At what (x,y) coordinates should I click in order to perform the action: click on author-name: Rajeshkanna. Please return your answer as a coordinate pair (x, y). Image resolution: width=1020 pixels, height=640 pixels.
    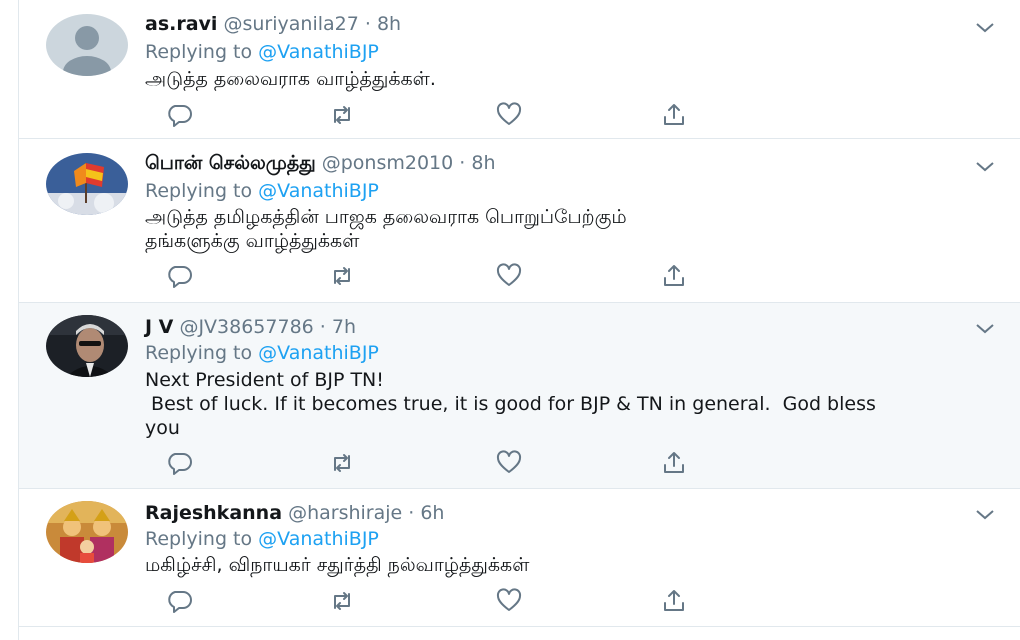
    Looking at the image, I should click on (213, 513).